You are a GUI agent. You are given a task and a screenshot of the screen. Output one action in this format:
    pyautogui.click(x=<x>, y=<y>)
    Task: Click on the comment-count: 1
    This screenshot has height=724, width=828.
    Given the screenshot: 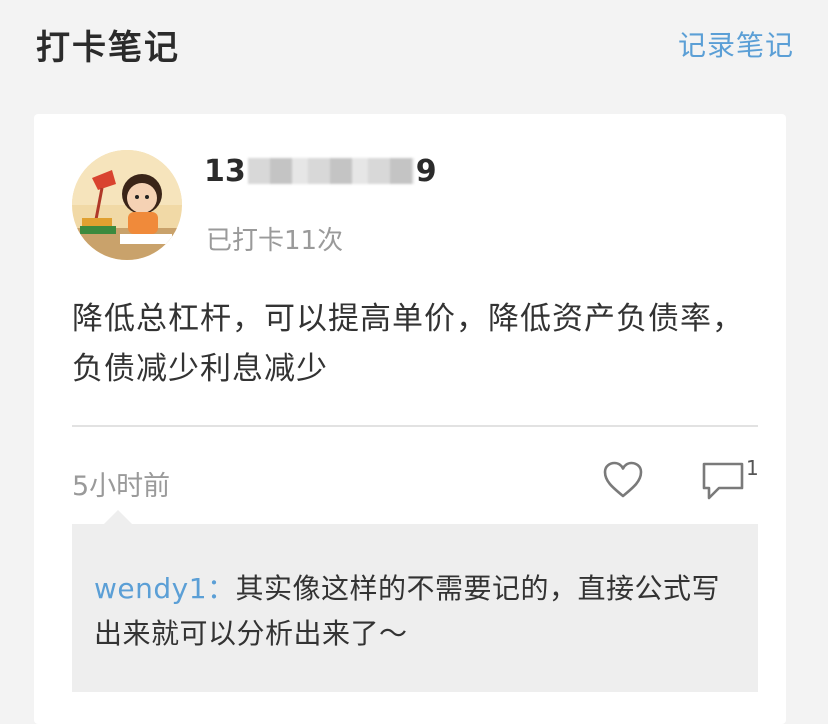 What is the action you would take?
    pyautogui.click(x=752, y=468)
    